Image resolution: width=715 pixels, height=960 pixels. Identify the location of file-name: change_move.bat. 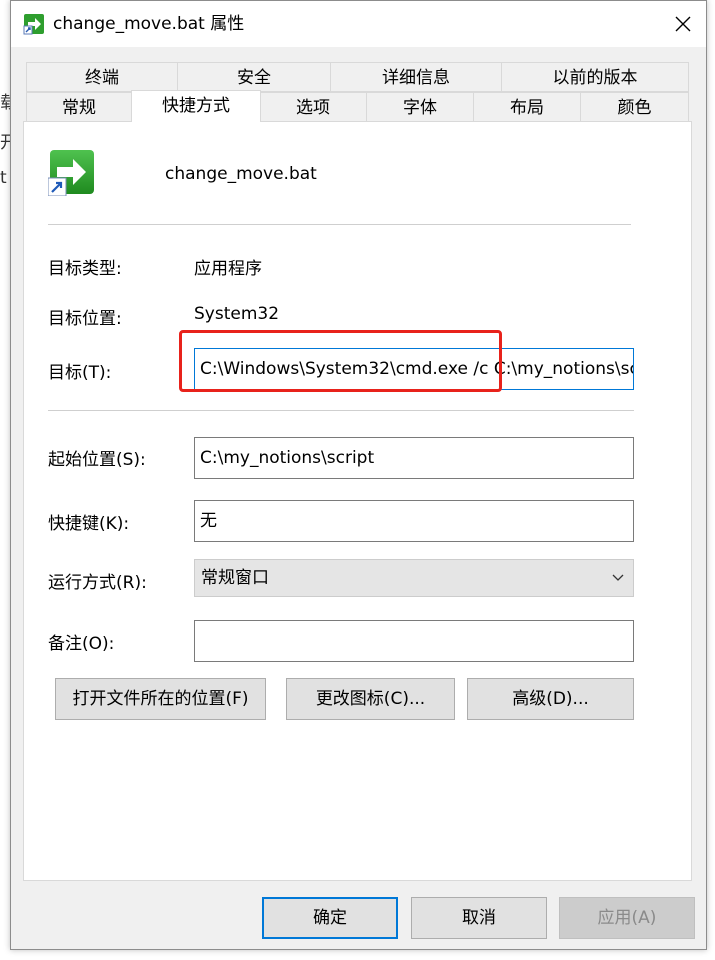
(241, 174).